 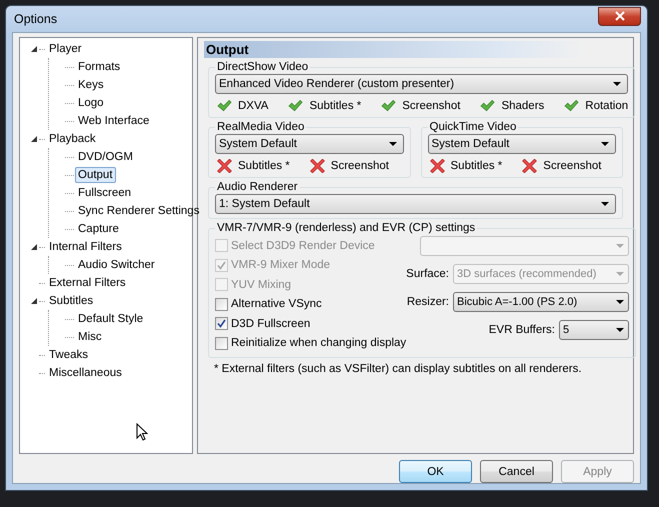 I want to click on group-title: RealMedia Video, so click(x=261, y=127).